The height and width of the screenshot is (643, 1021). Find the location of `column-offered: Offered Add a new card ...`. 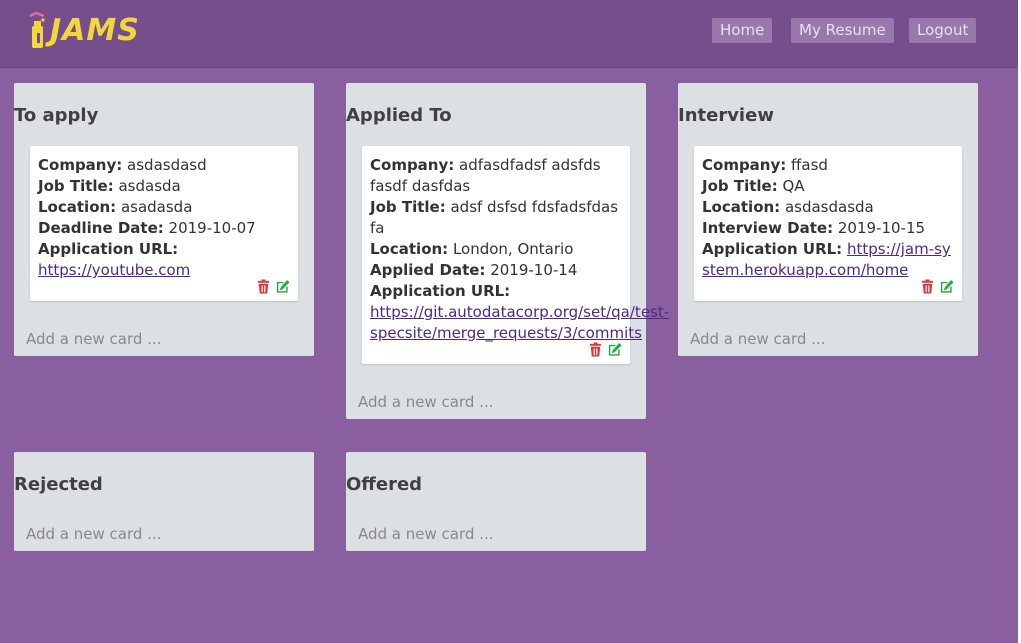

column-offered: Offered Add a new card ... is located at coordinates (496, 501).